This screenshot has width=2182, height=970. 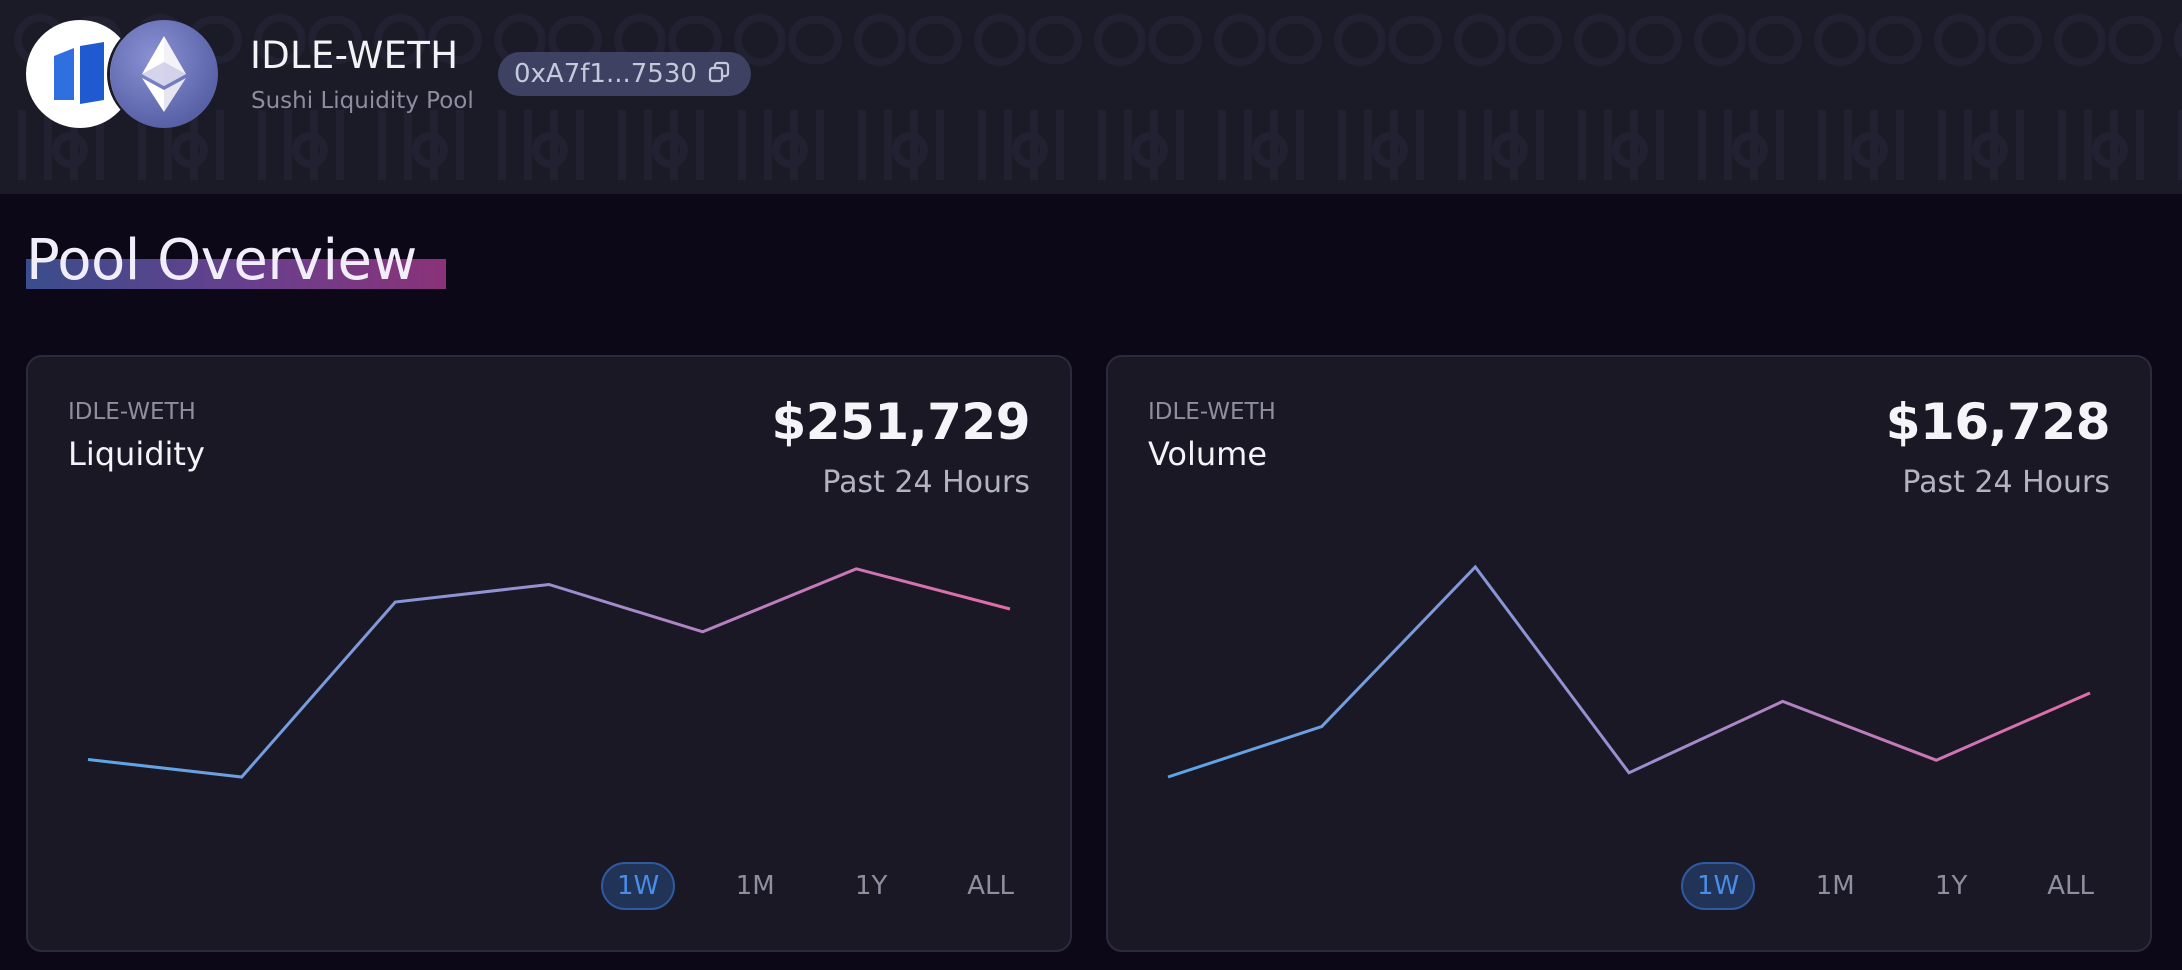 I want to click on page-title-block: Pool Overview, so click(x=236, y=261).